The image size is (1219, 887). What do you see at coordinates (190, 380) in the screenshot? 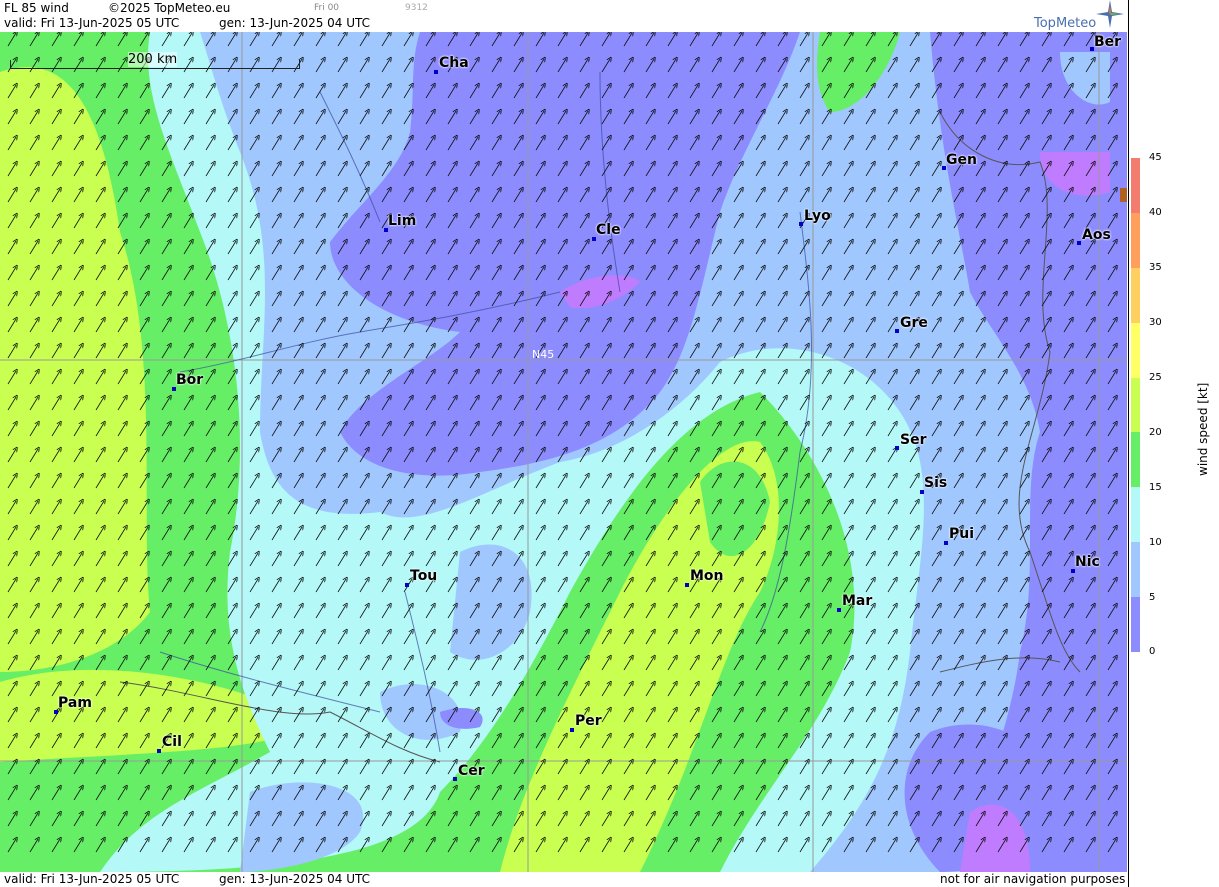
I see `city-label: Bor` at bounding box center [190, 380].